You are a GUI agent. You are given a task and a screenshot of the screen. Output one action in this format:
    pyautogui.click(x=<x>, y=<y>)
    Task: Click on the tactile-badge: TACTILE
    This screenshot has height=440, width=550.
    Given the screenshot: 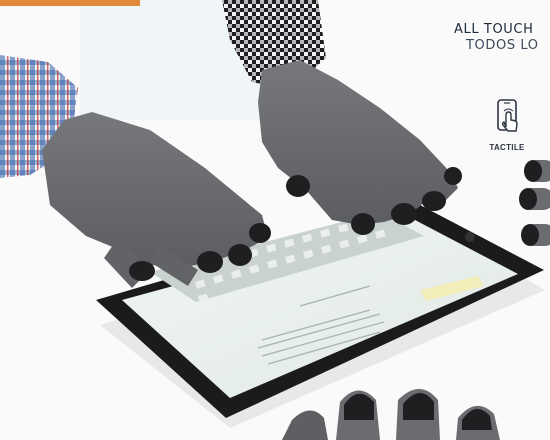 What is the action you would take?
    pyautogui.click(x=507, y=125)
    